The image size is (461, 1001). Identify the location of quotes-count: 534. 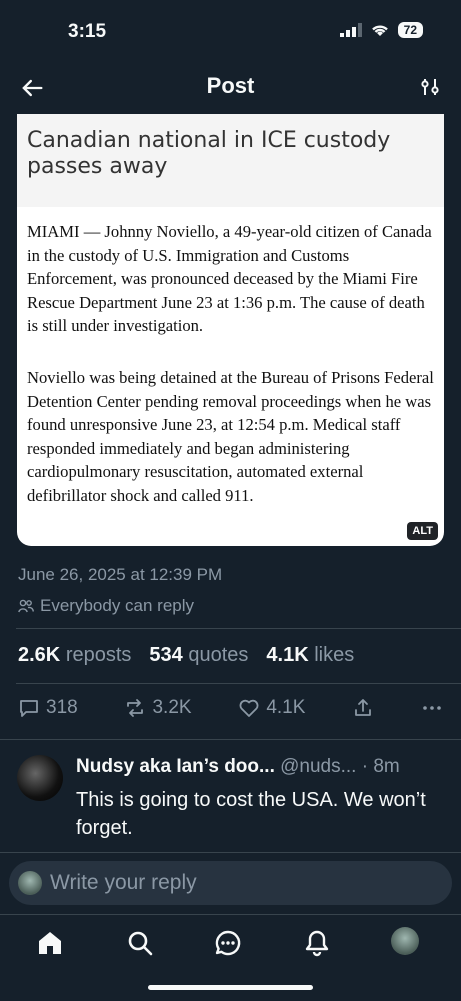
(166, 655).